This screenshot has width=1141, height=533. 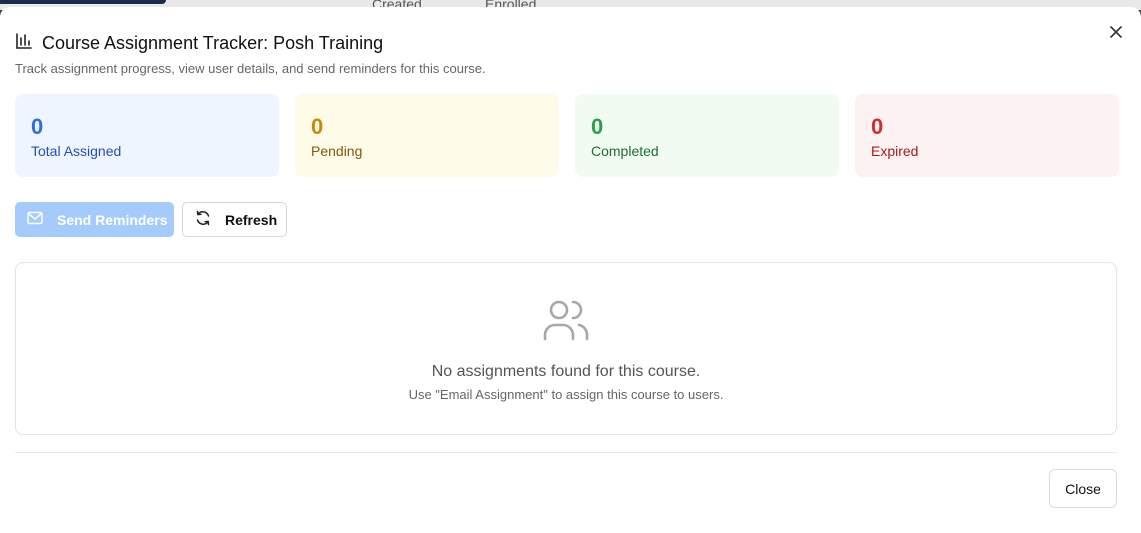 I want to click on empty-state-title: No assignments found for this course., so click(x=566, y=371).